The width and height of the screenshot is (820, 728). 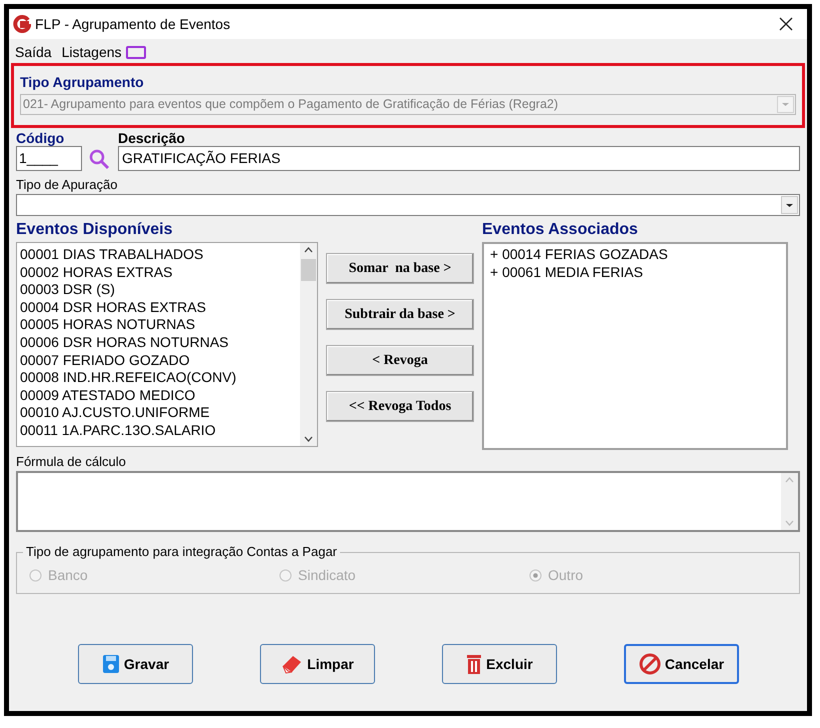 What do you see at coordinates (160, 255) in the screenshot?
I see `list-item: 00001 DIAS TRABALHADOS` at bounding box center [160, 255].